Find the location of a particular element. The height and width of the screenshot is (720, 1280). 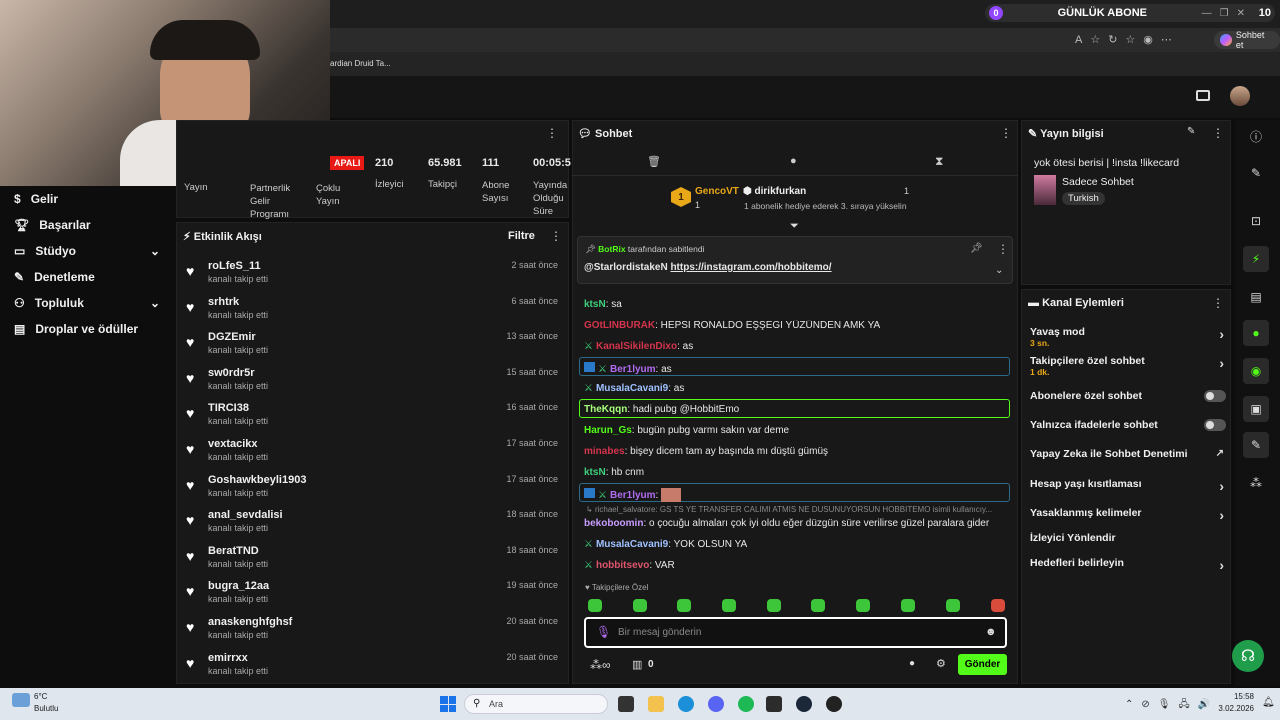

avatar is located at coordinates (1240, 96).